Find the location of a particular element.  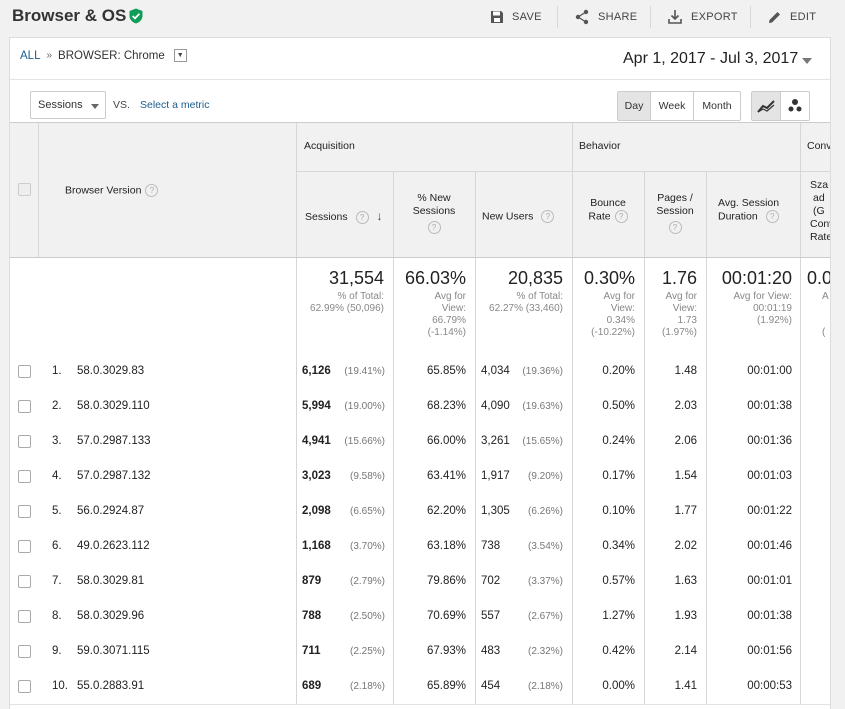

select-metric-link: Select a metric is located at coordinates (174, 105).